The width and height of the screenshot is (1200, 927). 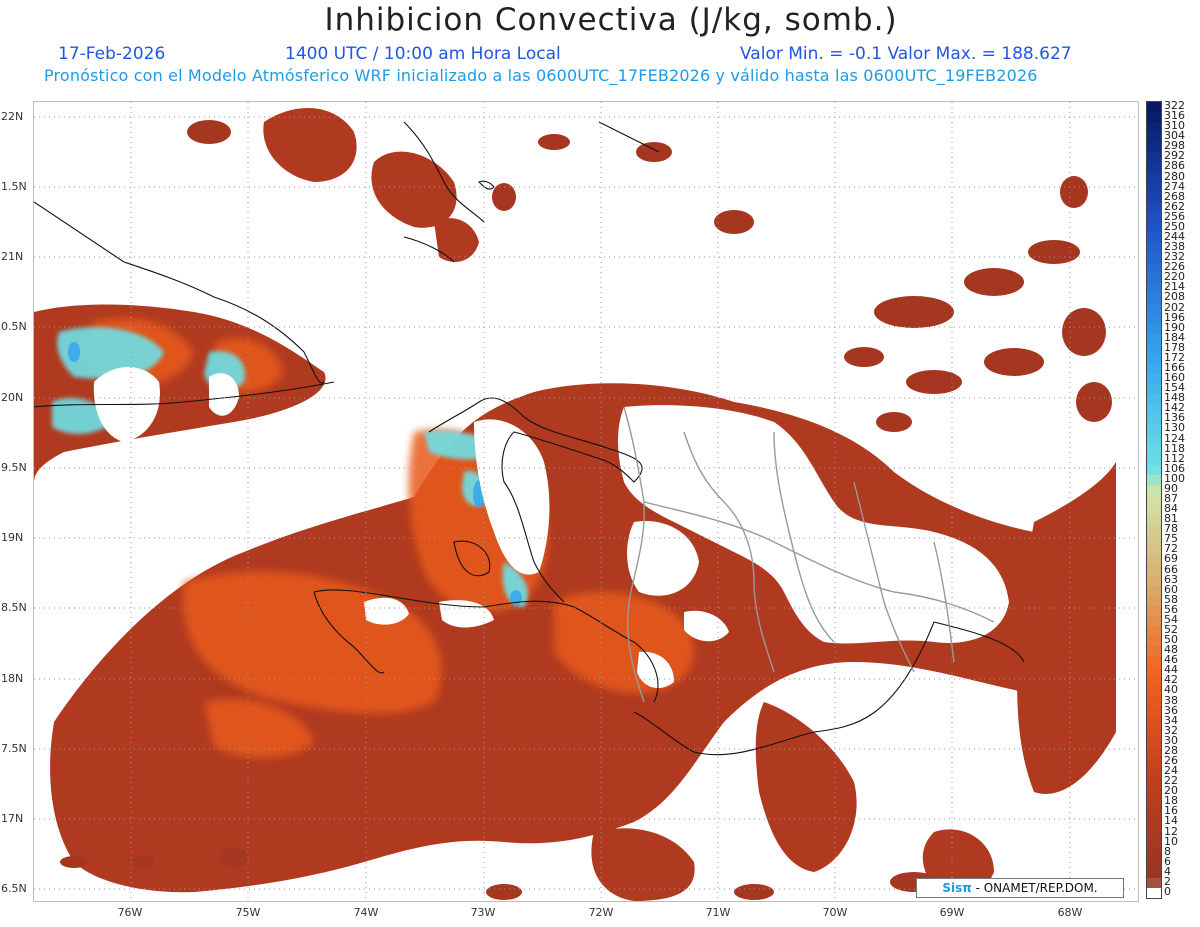 I want to click on lat-label: 8.5N, so click(x=14, y=607).